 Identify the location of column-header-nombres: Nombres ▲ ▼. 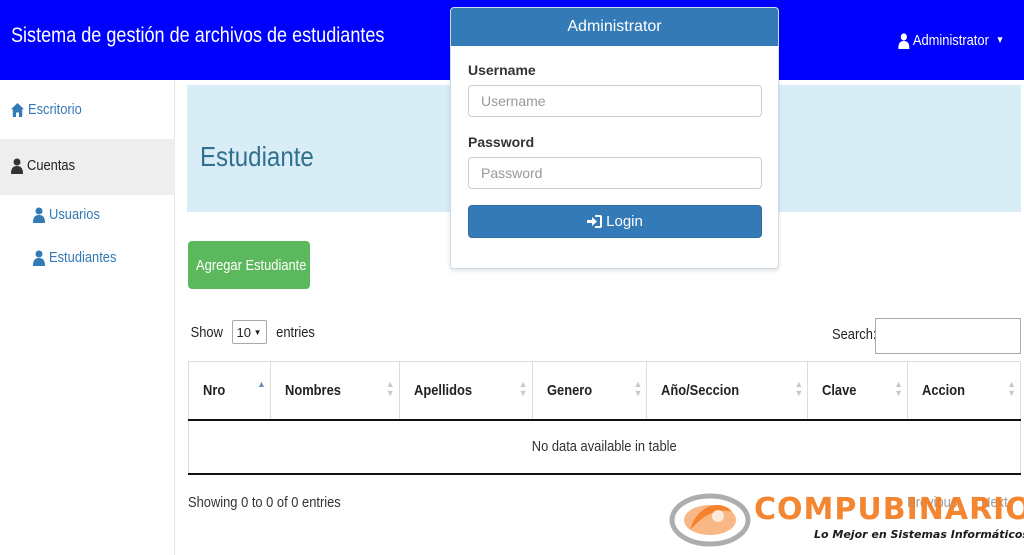
(334, 391).